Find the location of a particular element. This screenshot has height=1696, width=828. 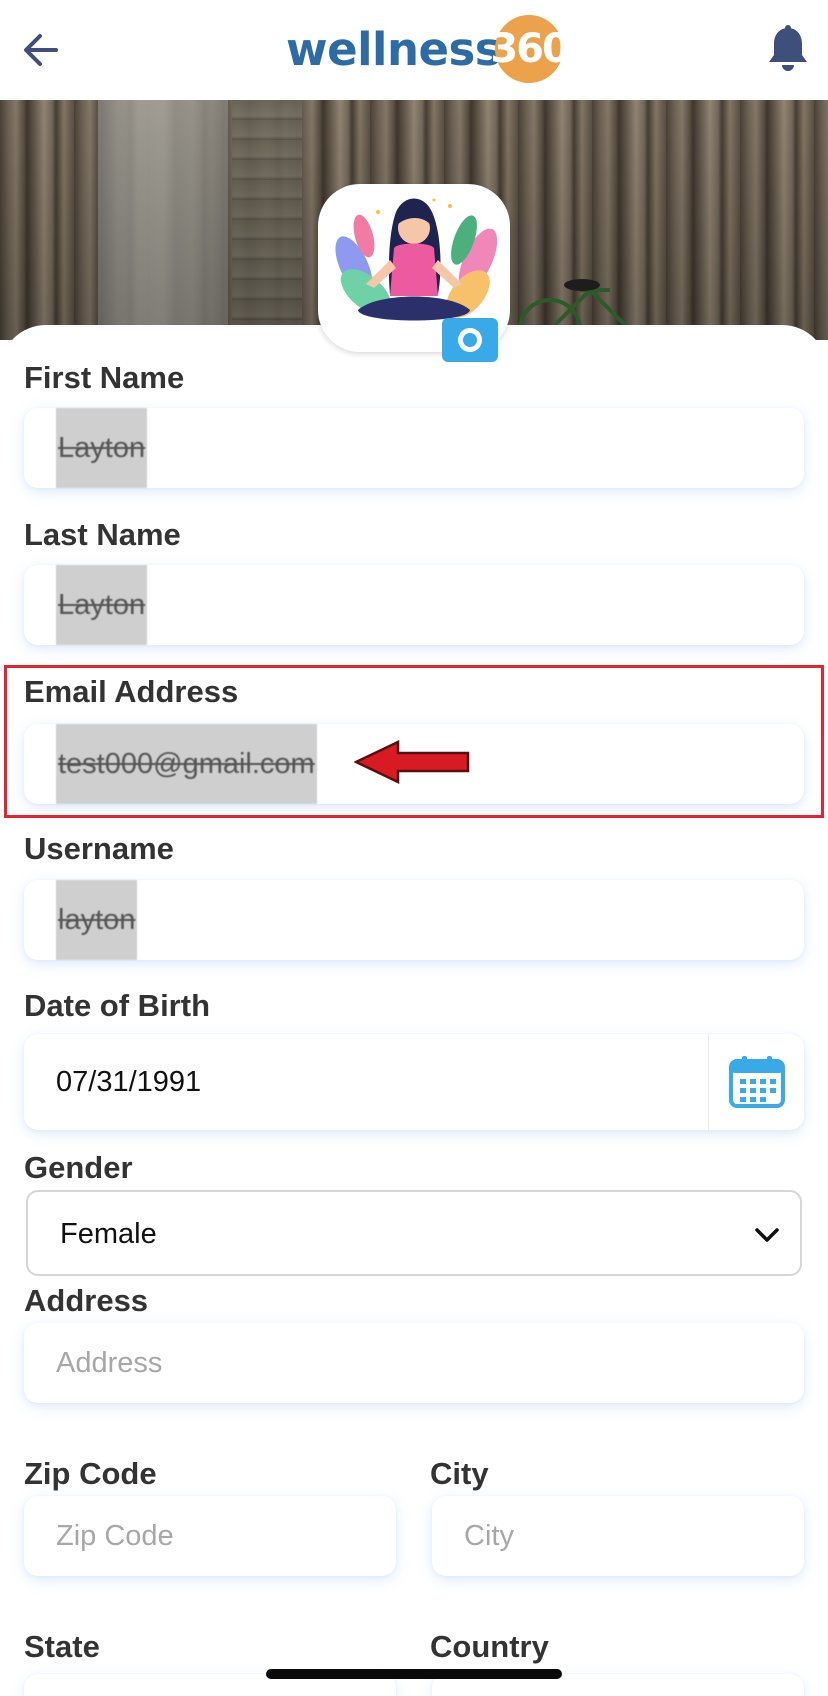

email-label: Email Address is located at coordinates (131, 691).